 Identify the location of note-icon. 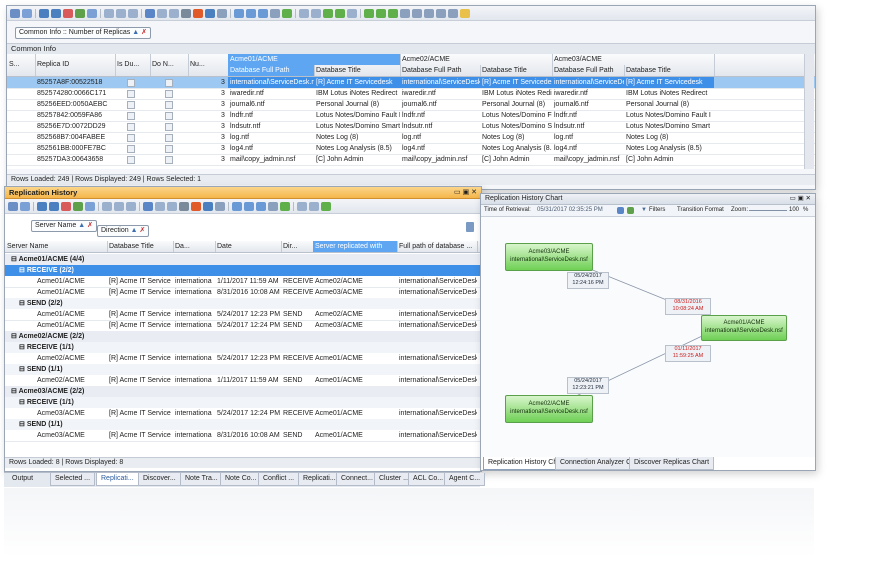
(352, 13).